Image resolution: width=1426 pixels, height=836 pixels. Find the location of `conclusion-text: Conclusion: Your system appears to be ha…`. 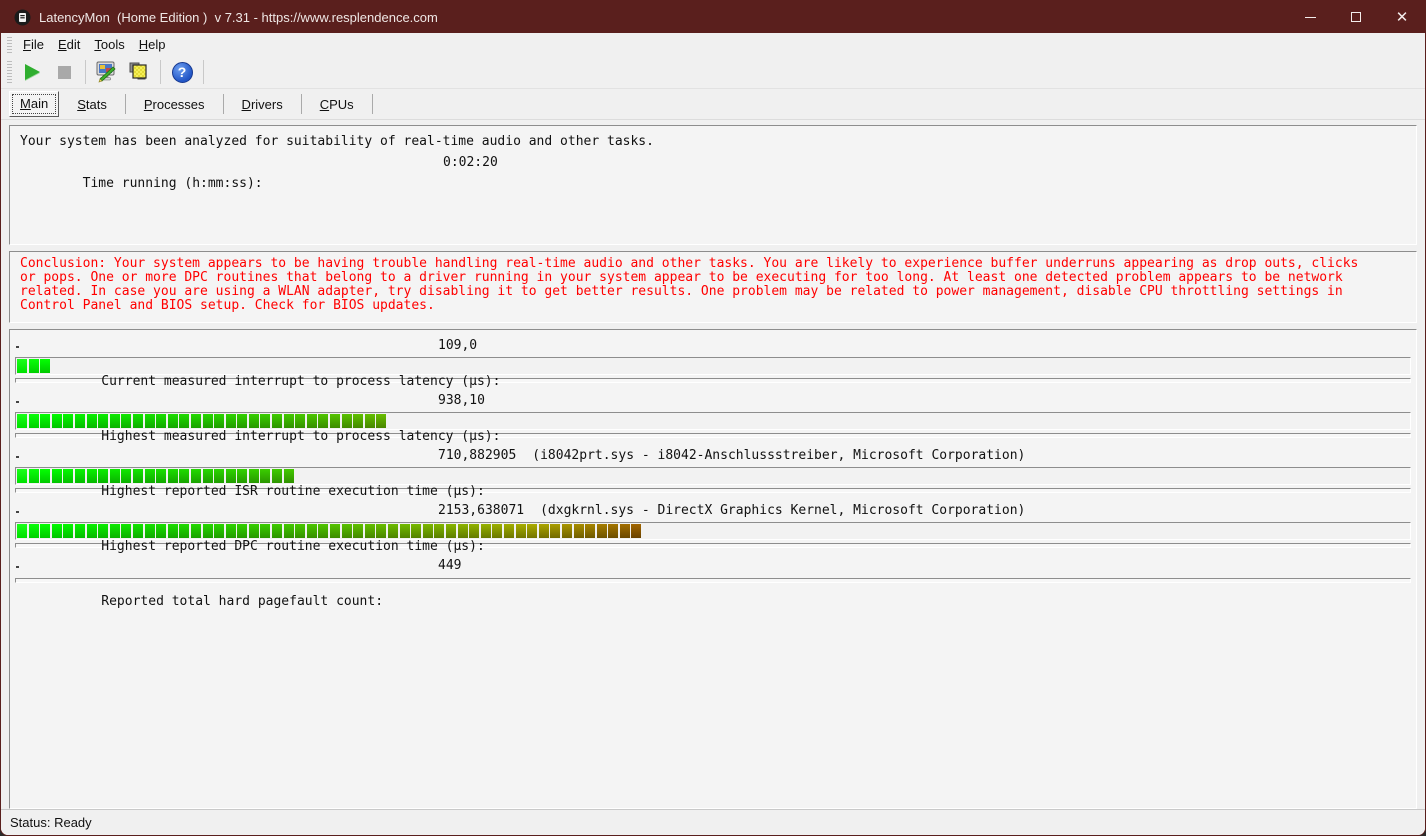

conclusion-text: Conclusion: Your system appears to be ha… is located at coordinates (689, 284).